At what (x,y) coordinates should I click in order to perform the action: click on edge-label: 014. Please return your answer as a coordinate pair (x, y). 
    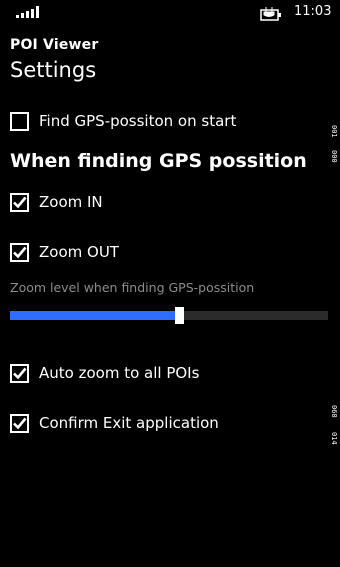
    Looking at the image, I should click on (334, 438).